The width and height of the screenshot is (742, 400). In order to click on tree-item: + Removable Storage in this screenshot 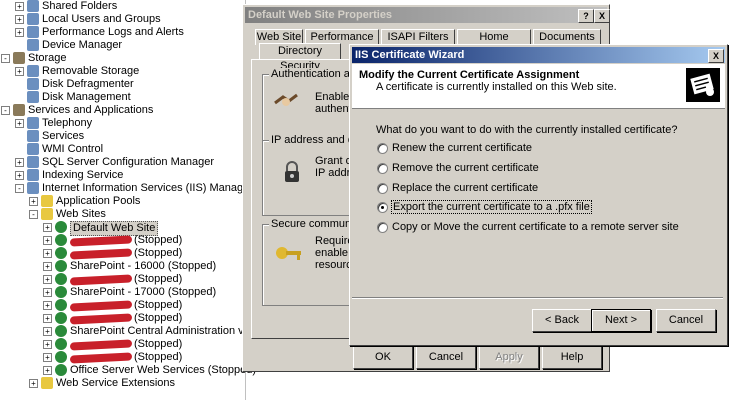, I will do `click(122, 71)`.